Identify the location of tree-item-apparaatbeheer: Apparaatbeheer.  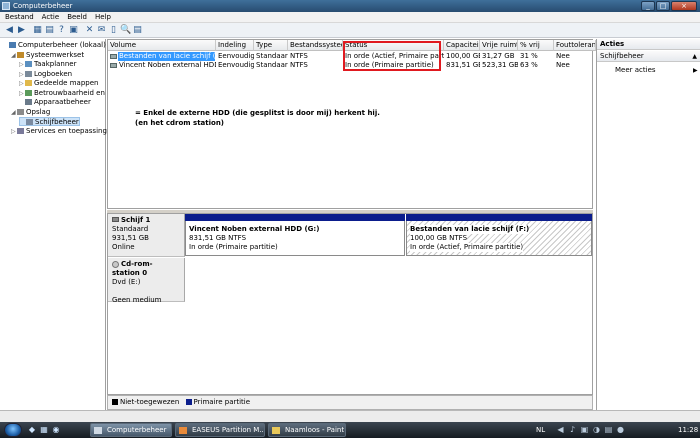
(55, 102).